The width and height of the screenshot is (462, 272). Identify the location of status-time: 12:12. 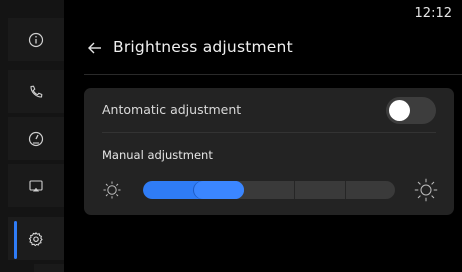
(433, 13).